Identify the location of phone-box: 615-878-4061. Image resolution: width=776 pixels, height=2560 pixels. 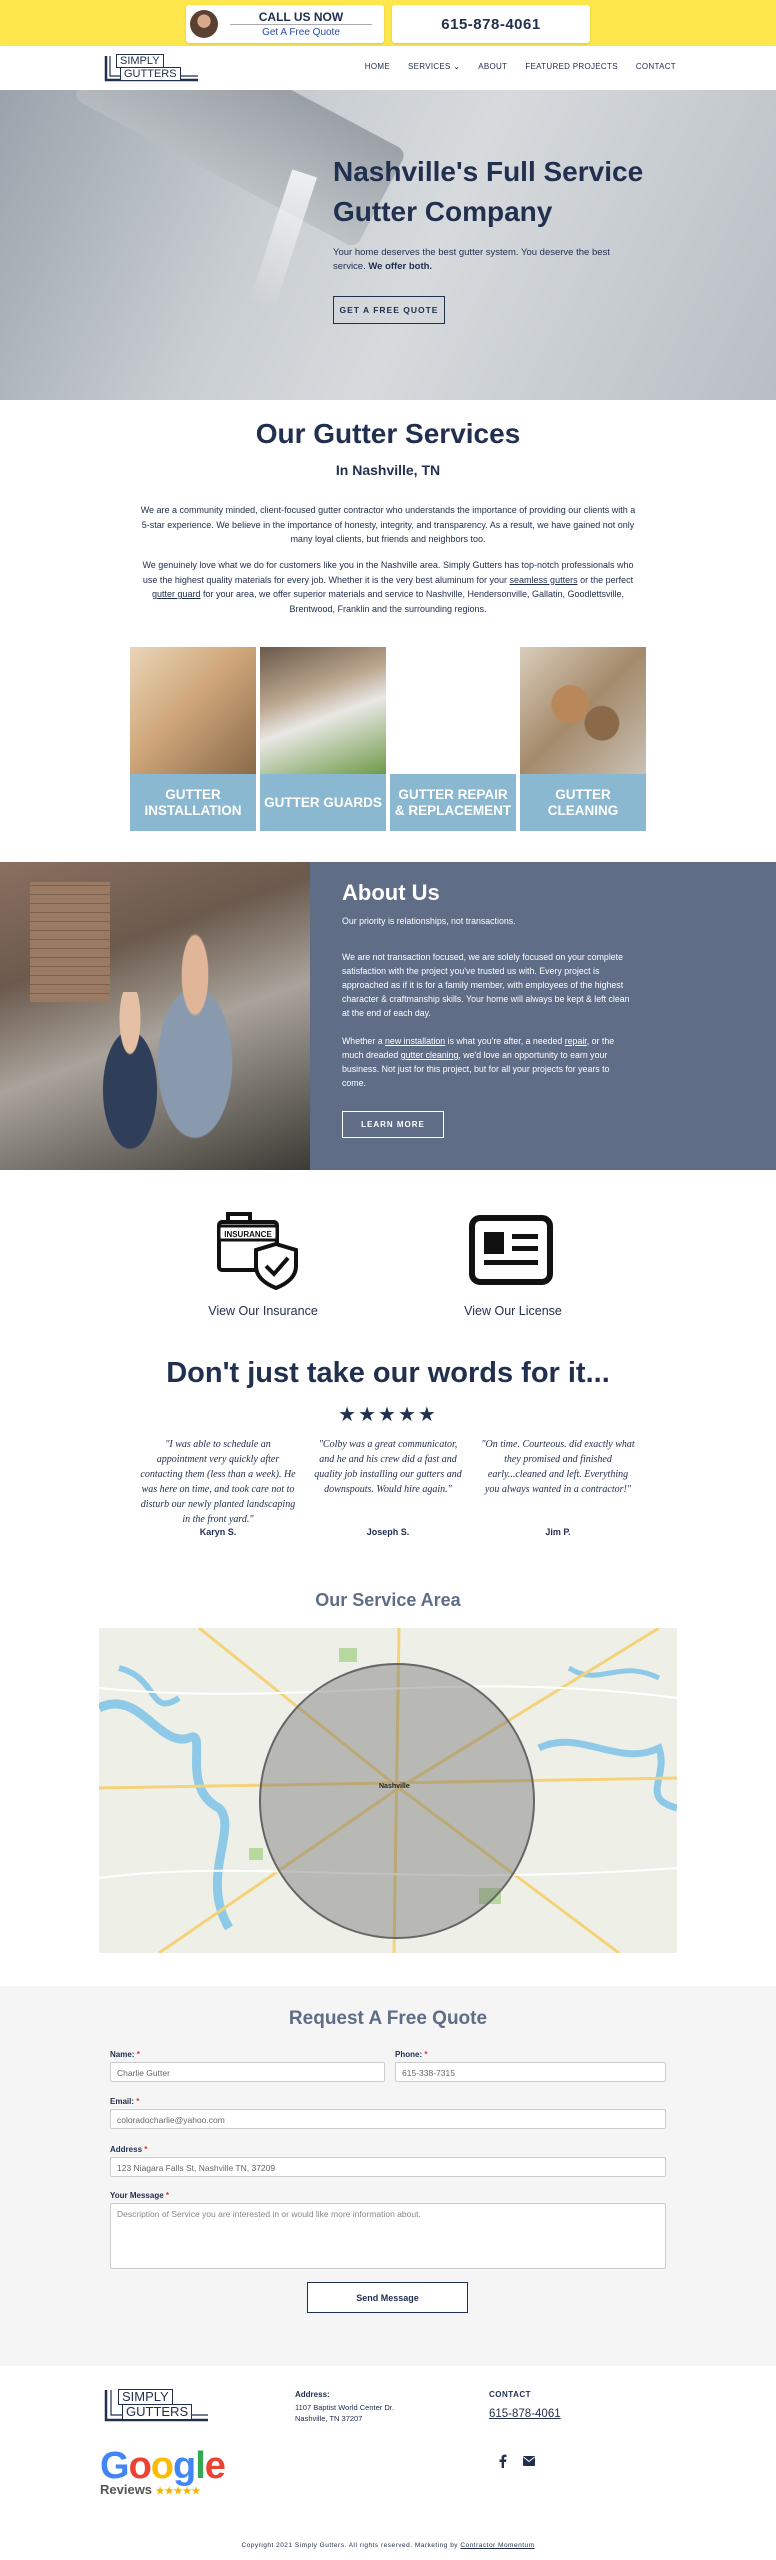
(491, 24).